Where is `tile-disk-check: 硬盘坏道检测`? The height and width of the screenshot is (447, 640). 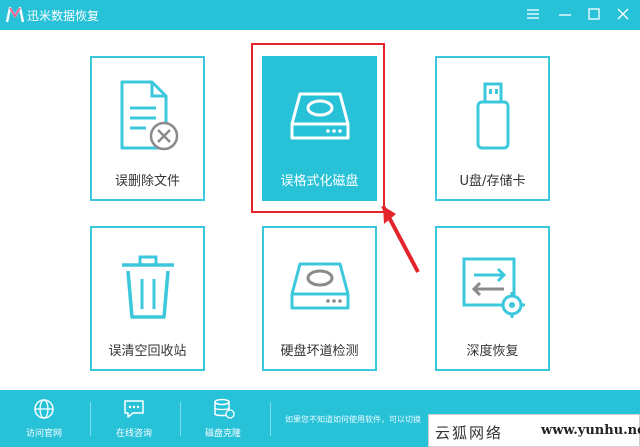 tile-disk-check: 硬盘坏道检测 is located at coordinates (319, 298).